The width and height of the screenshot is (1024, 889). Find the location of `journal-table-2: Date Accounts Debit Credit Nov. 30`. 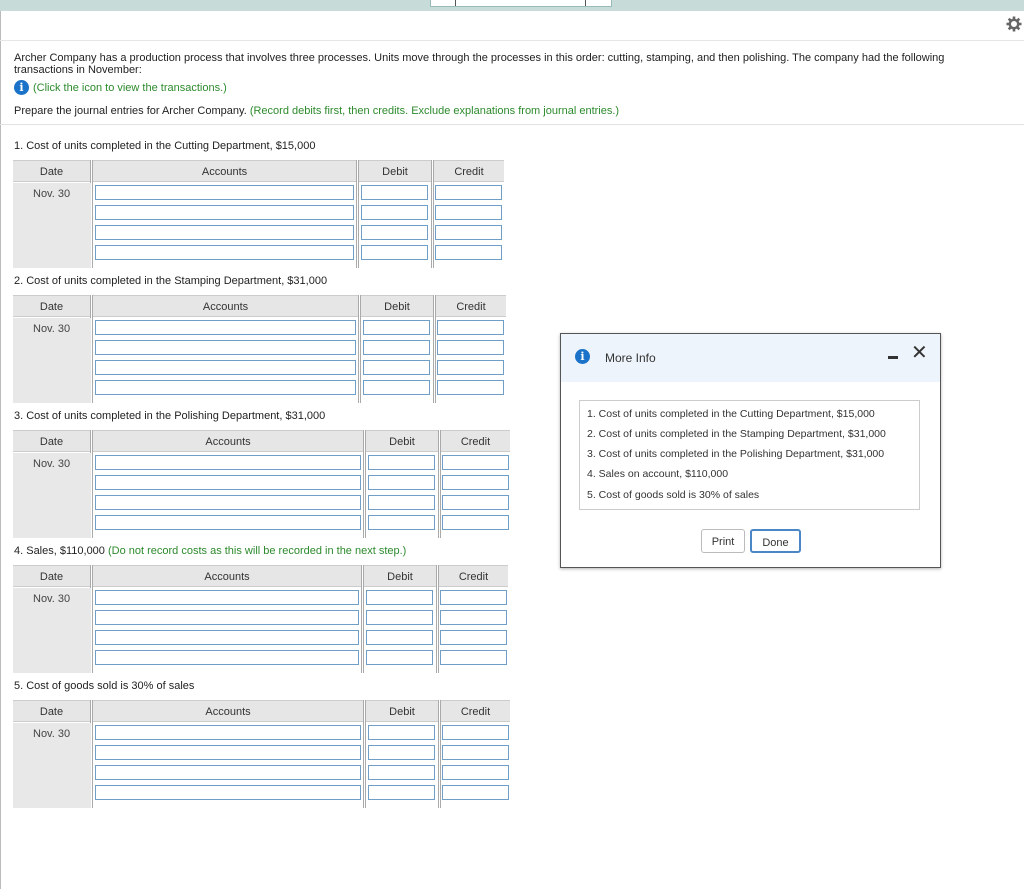

journal-table-2: Date Accounts Debit Credit Nov. 30 is located at coordinates (259, 349).